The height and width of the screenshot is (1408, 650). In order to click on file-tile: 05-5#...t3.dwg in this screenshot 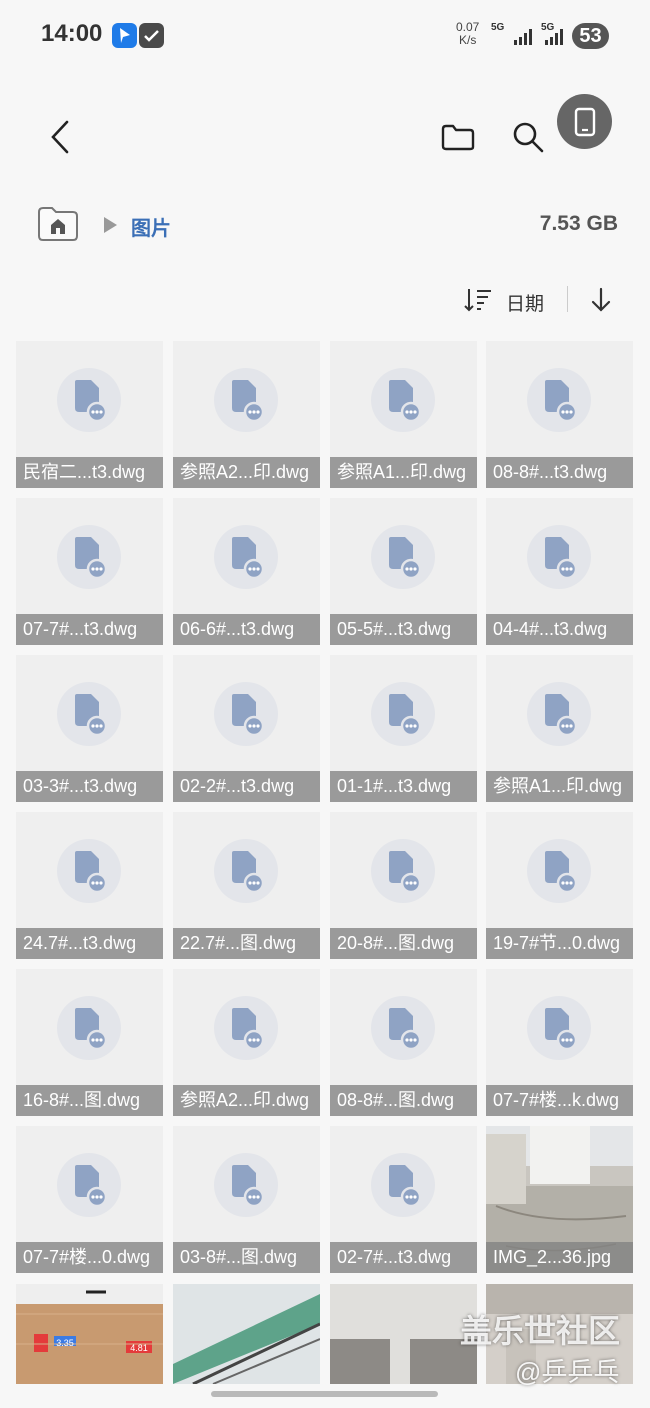, I will do `click(403, 571)`.